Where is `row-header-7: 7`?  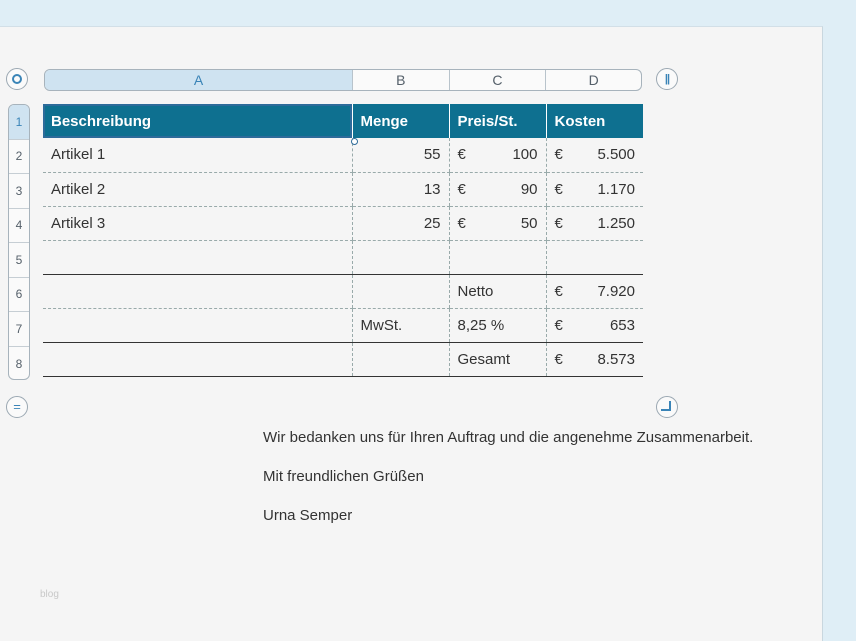
row-header-7: 7 is located at coordinates (19, 329).